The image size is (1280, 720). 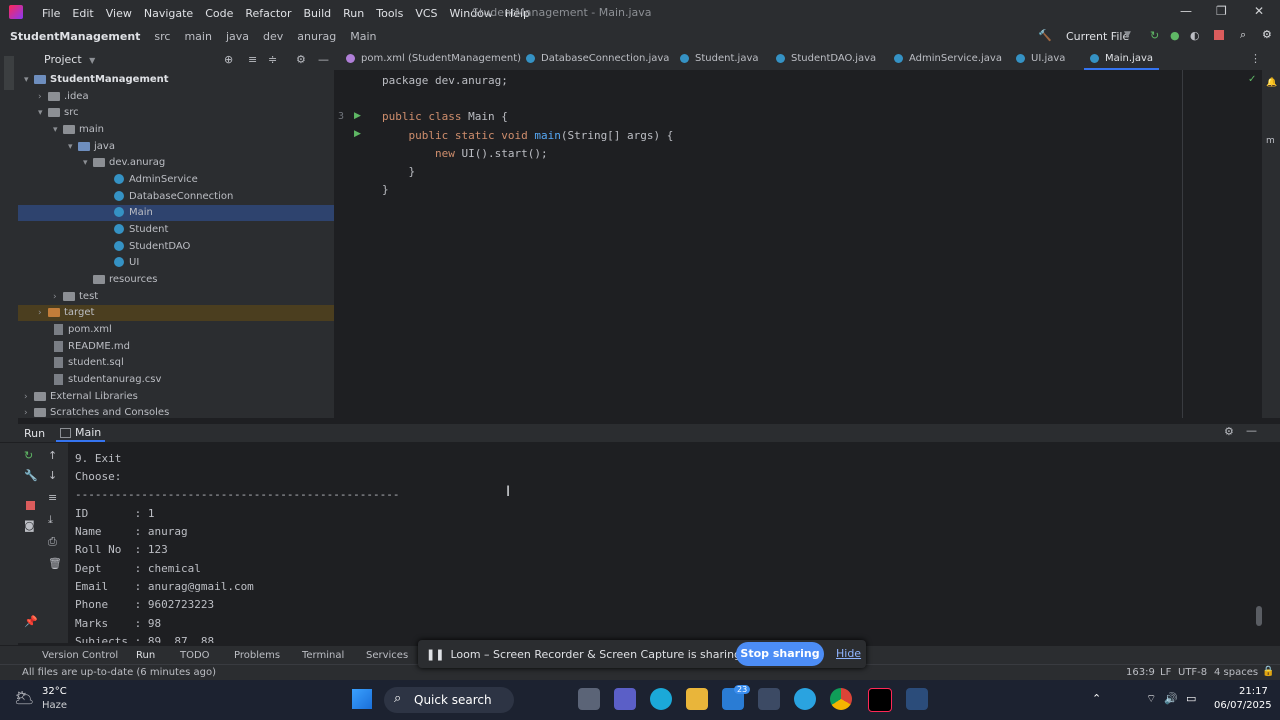 What do you see at coordinates (9, 73) in the screenshot?
I see `project-tool-icon` at bounding box center [9, 73].